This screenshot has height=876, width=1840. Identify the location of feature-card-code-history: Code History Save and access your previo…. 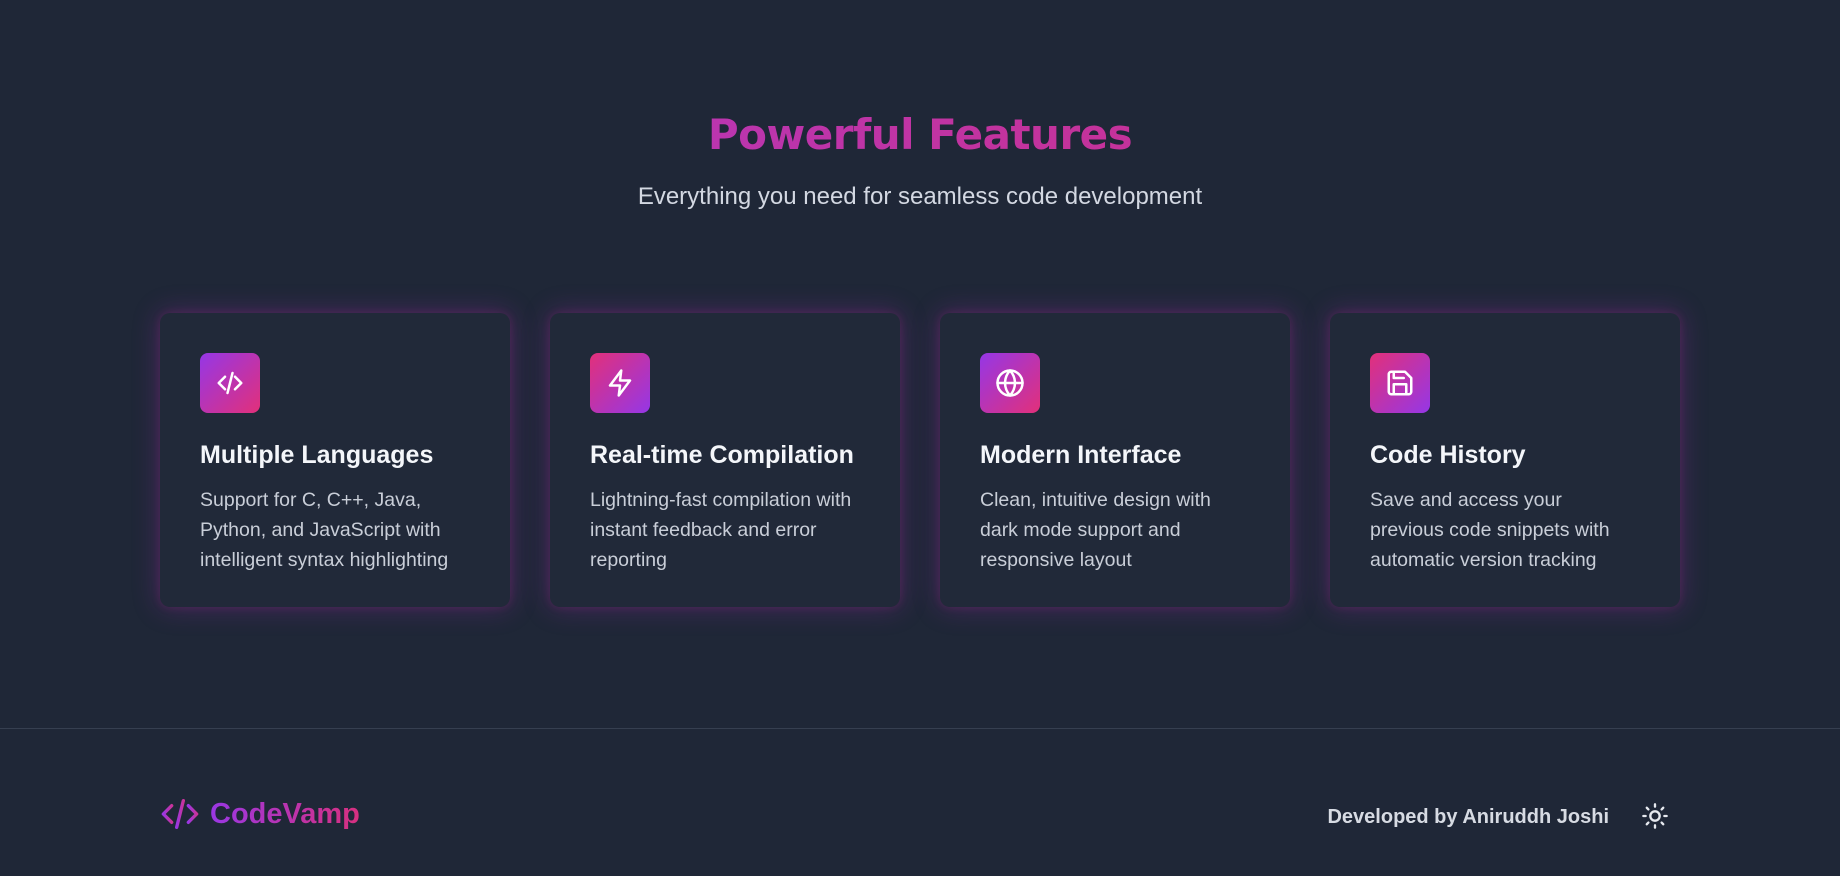
(1505, 460).